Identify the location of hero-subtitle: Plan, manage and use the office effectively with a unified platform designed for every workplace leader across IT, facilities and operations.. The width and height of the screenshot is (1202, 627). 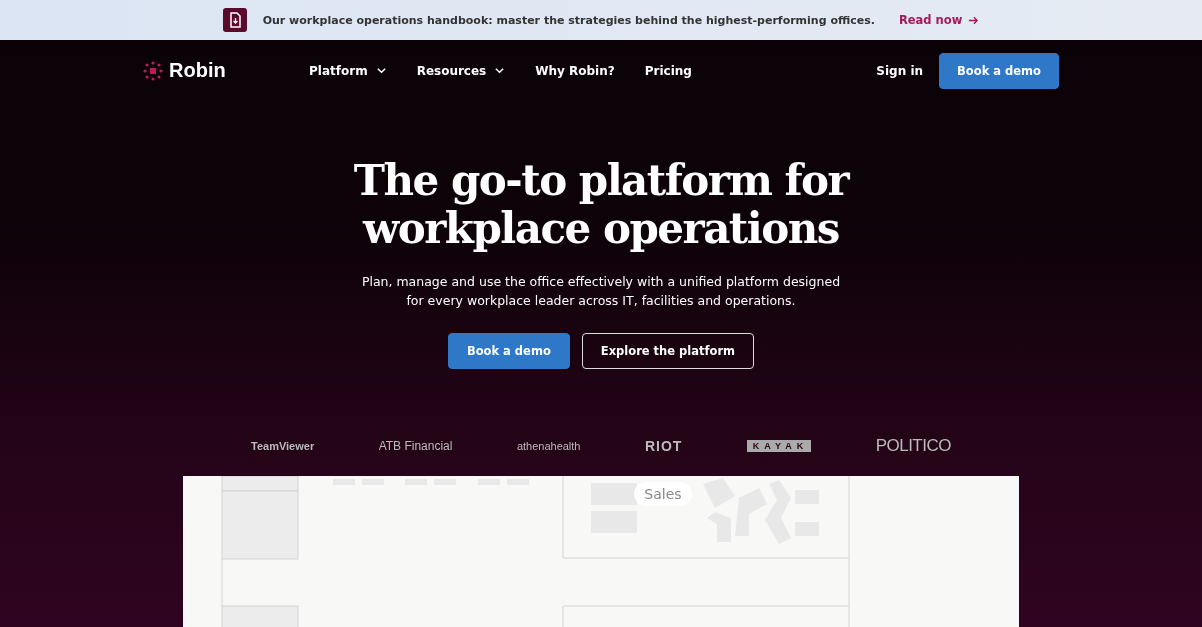
(601, 292).